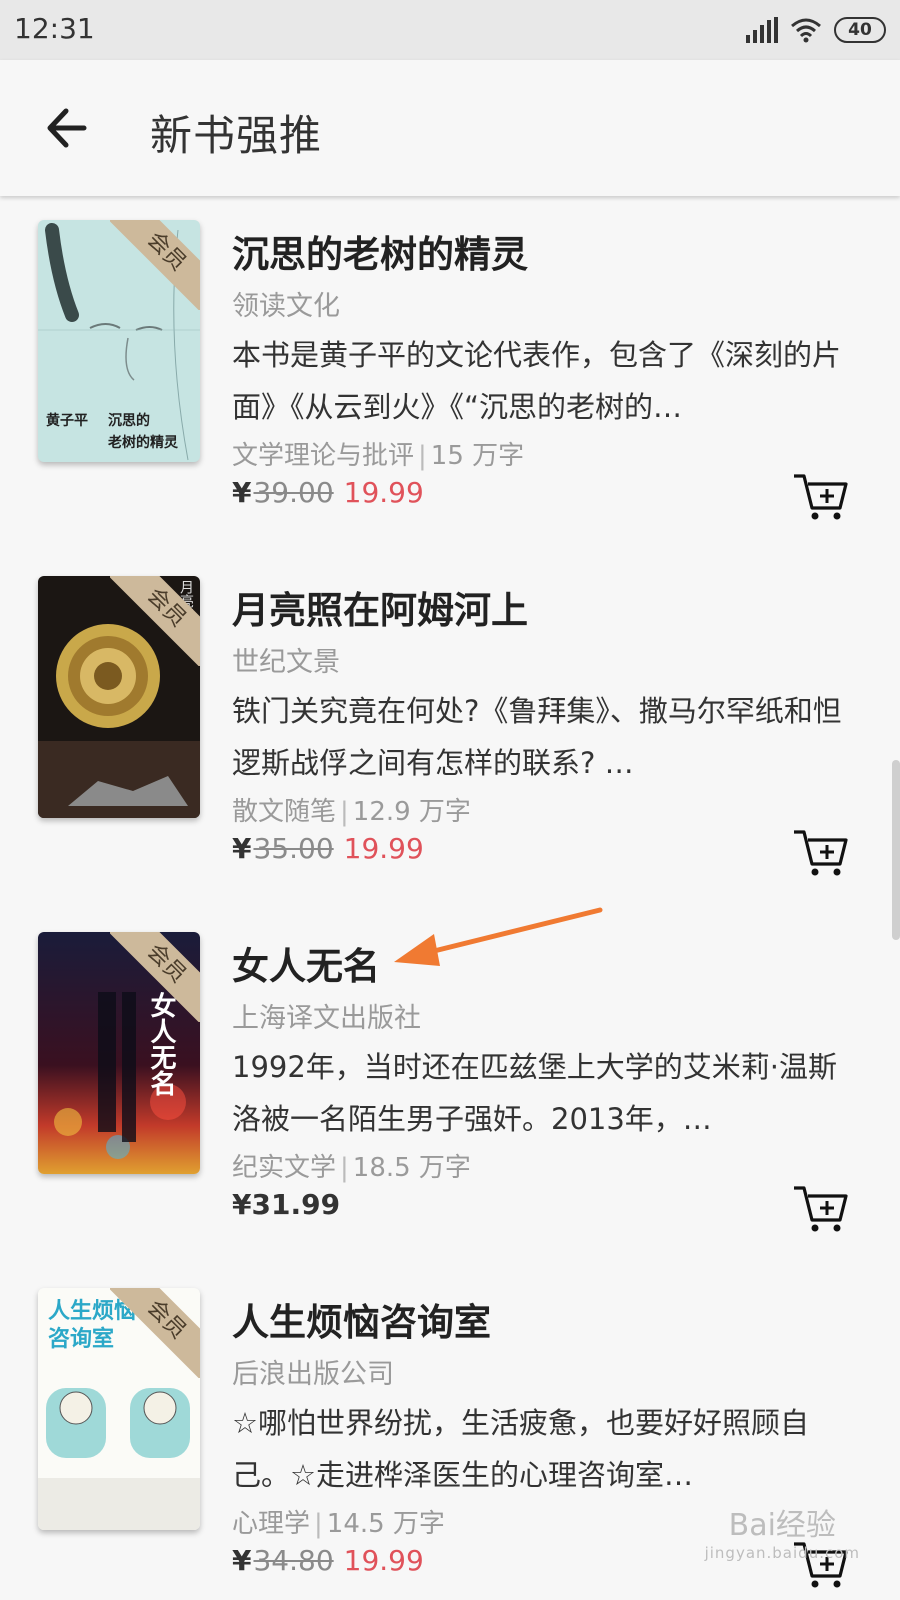  I want to click on book-cover: 女人无名 会员, so click(119, 1053).